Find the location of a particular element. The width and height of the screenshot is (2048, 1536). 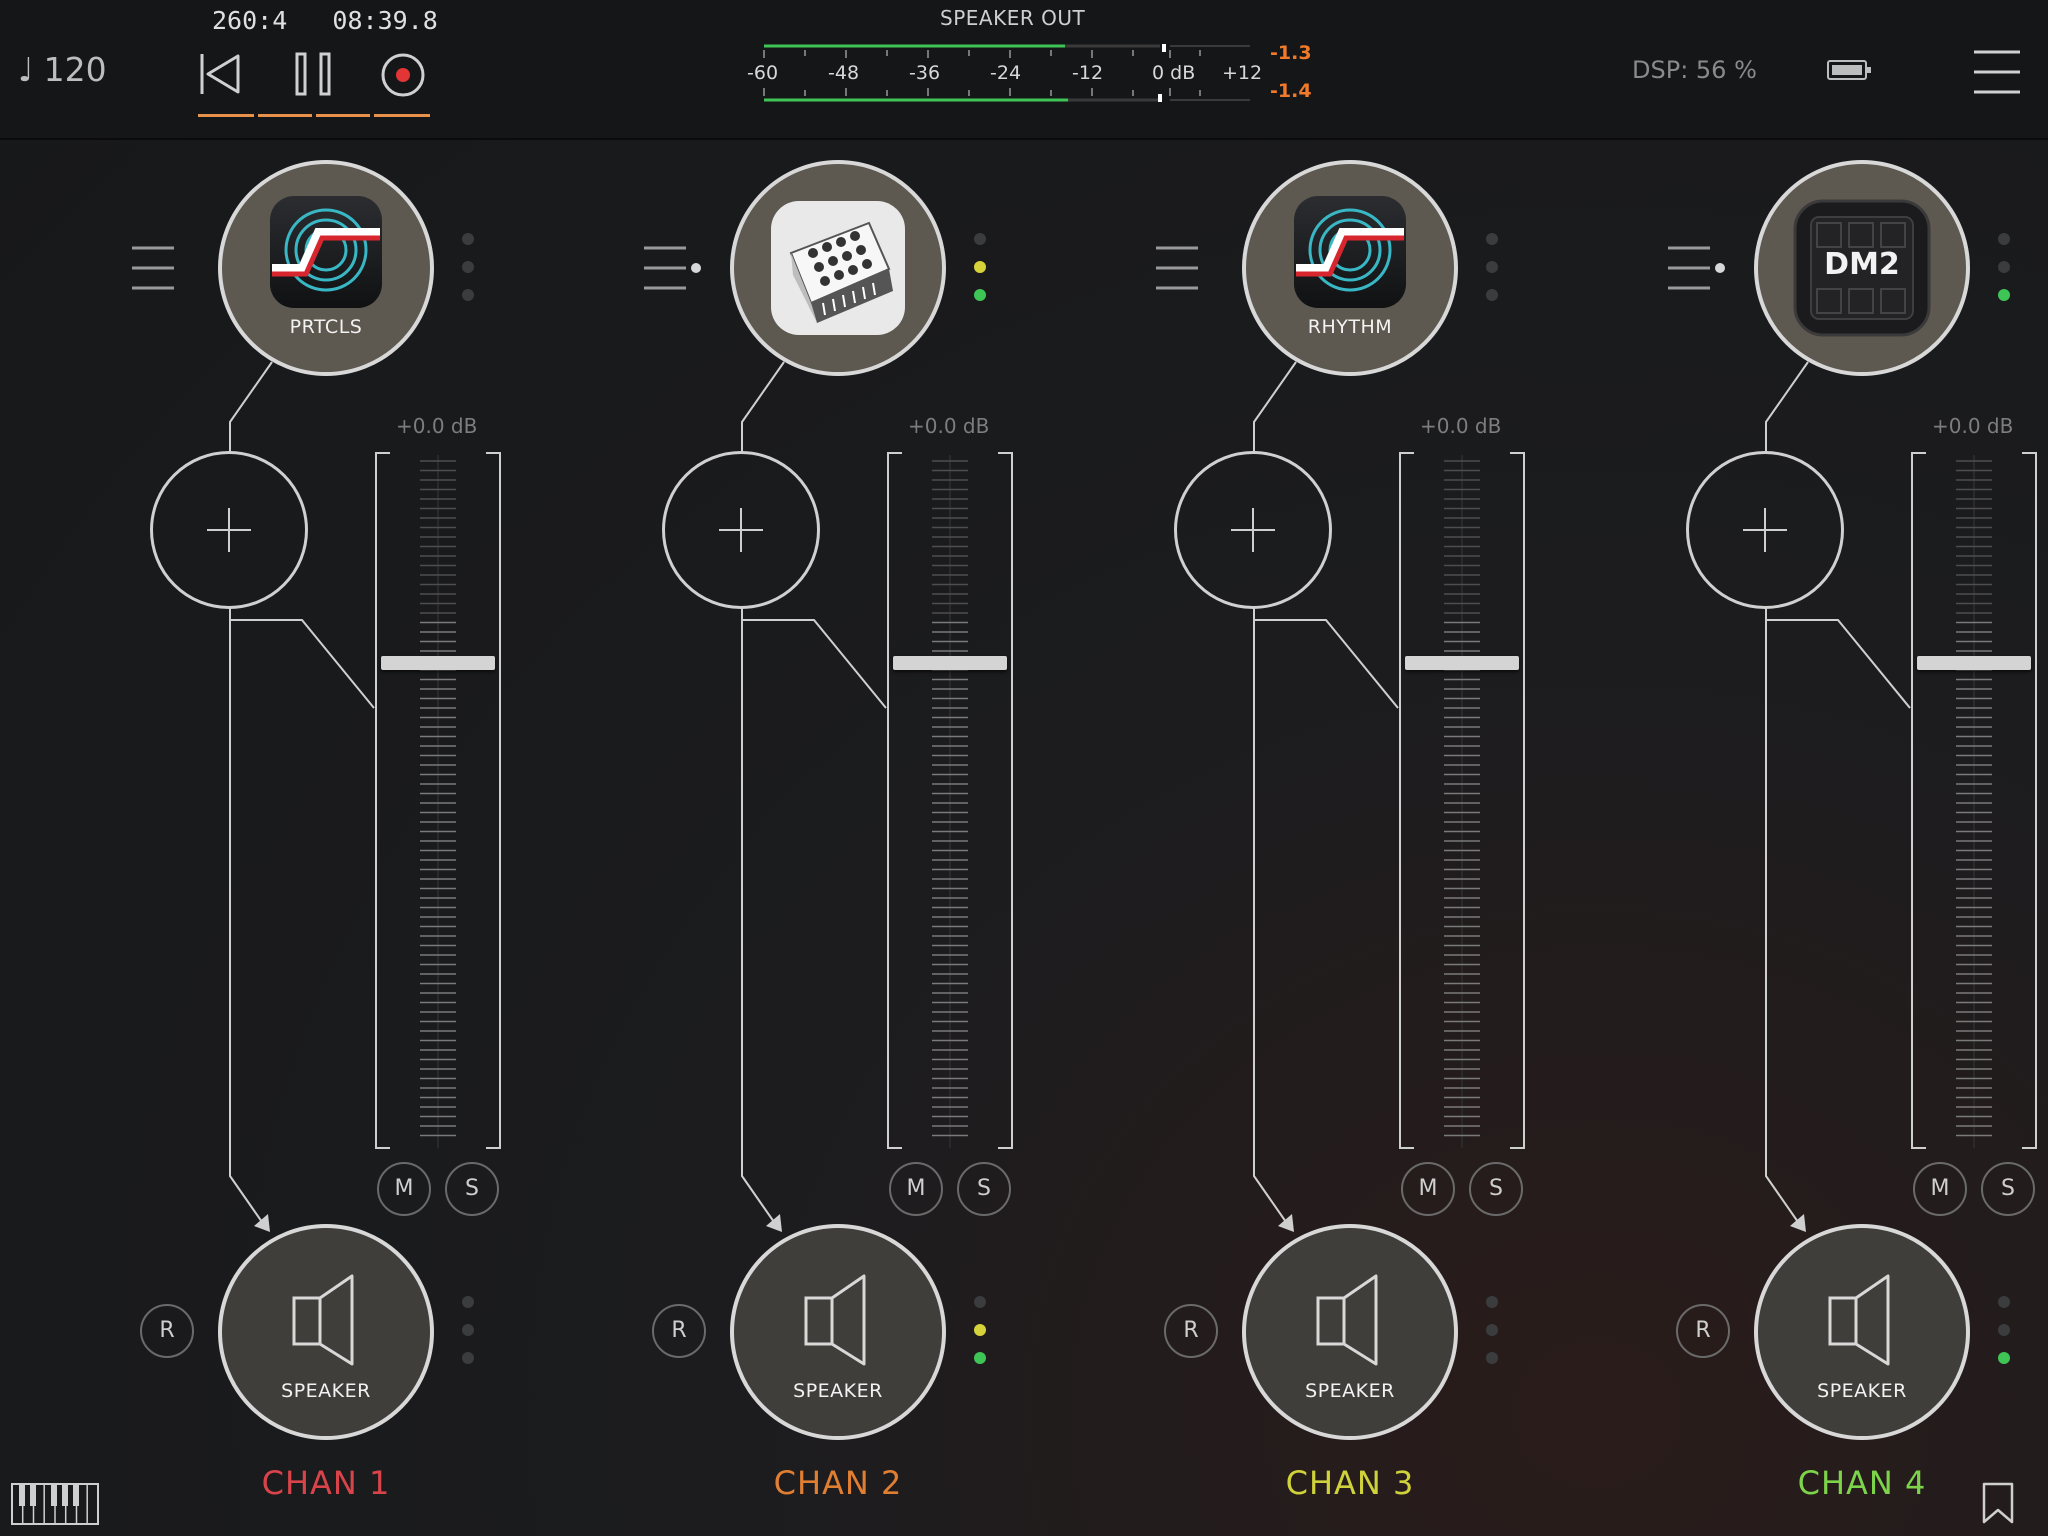

channel-name: CHAN 3 is located at coordinates (1350, 1483).